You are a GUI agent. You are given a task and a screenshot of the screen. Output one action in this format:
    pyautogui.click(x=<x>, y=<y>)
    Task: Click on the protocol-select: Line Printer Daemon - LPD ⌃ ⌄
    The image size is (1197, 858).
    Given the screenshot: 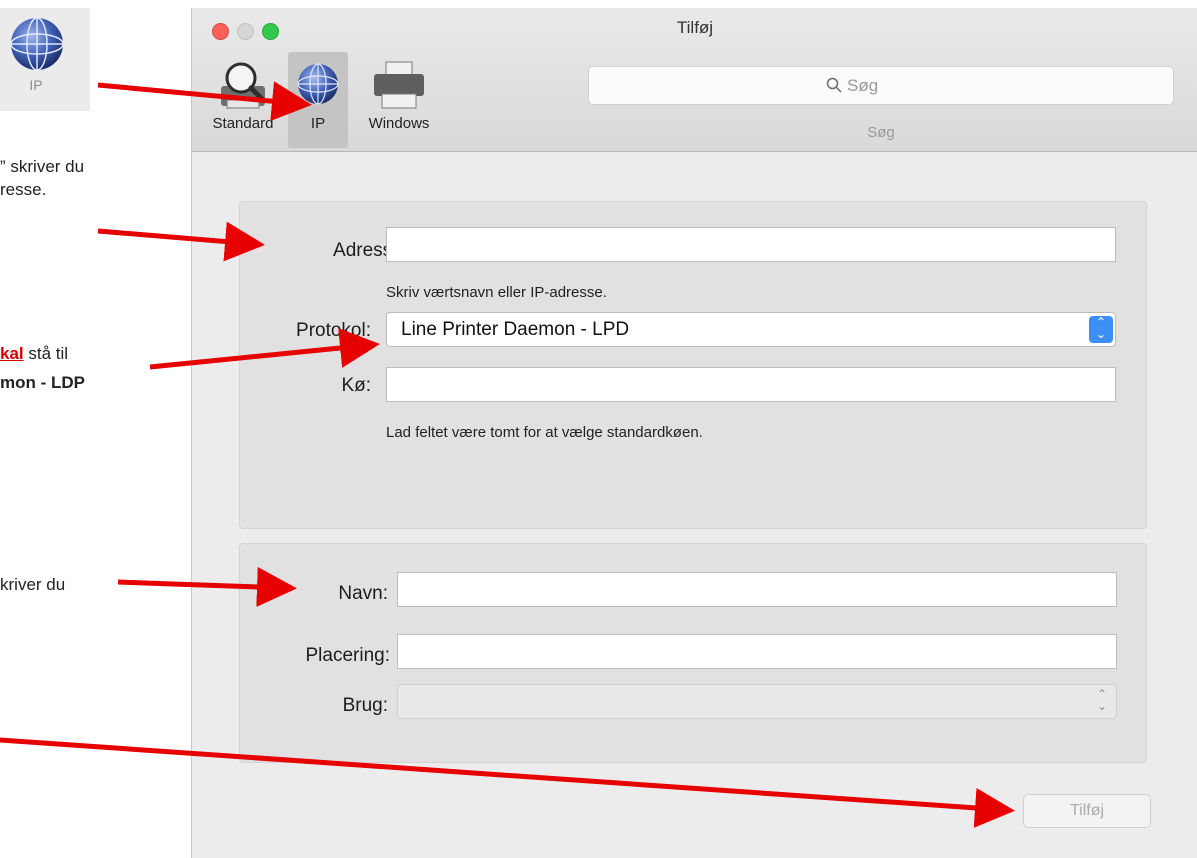 What is the action you would take?
    pyautogui.click(x=751, y=329)
    